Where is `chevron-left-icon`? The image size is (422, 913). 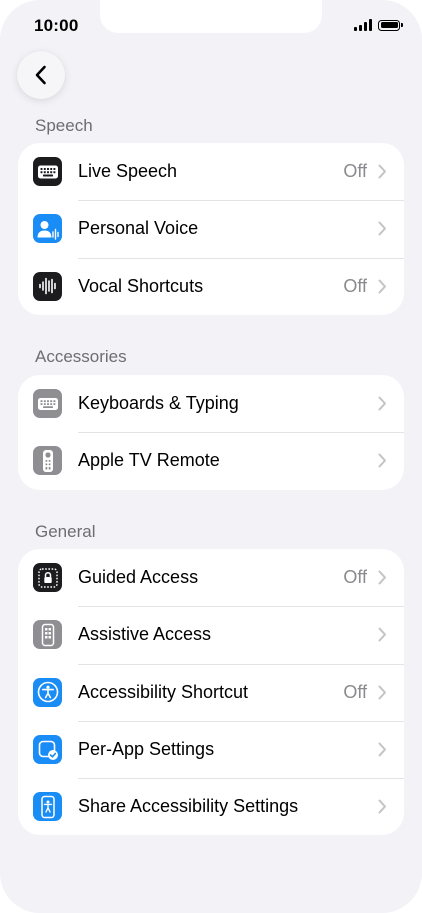 chevron-left-icon is located at coordinates (40, 75).